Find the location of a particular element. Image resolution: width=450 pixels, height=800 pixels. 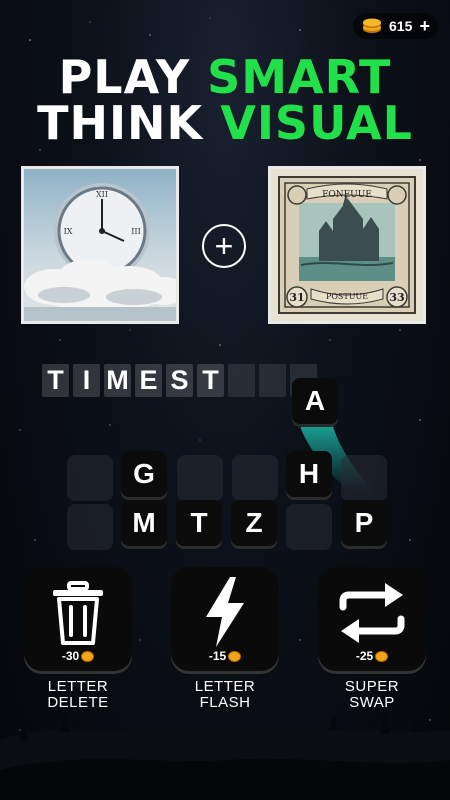

answer-slot: E is located at coordinates (148, 380).